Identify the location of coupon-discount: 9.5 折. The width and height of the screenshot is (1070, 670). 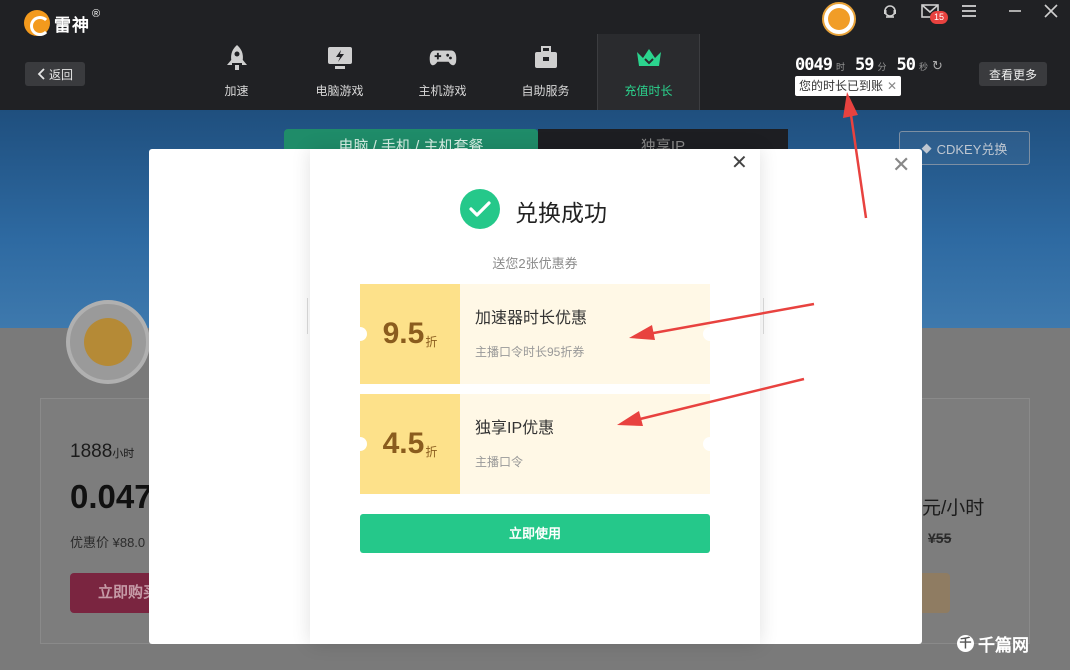
(406, 334).